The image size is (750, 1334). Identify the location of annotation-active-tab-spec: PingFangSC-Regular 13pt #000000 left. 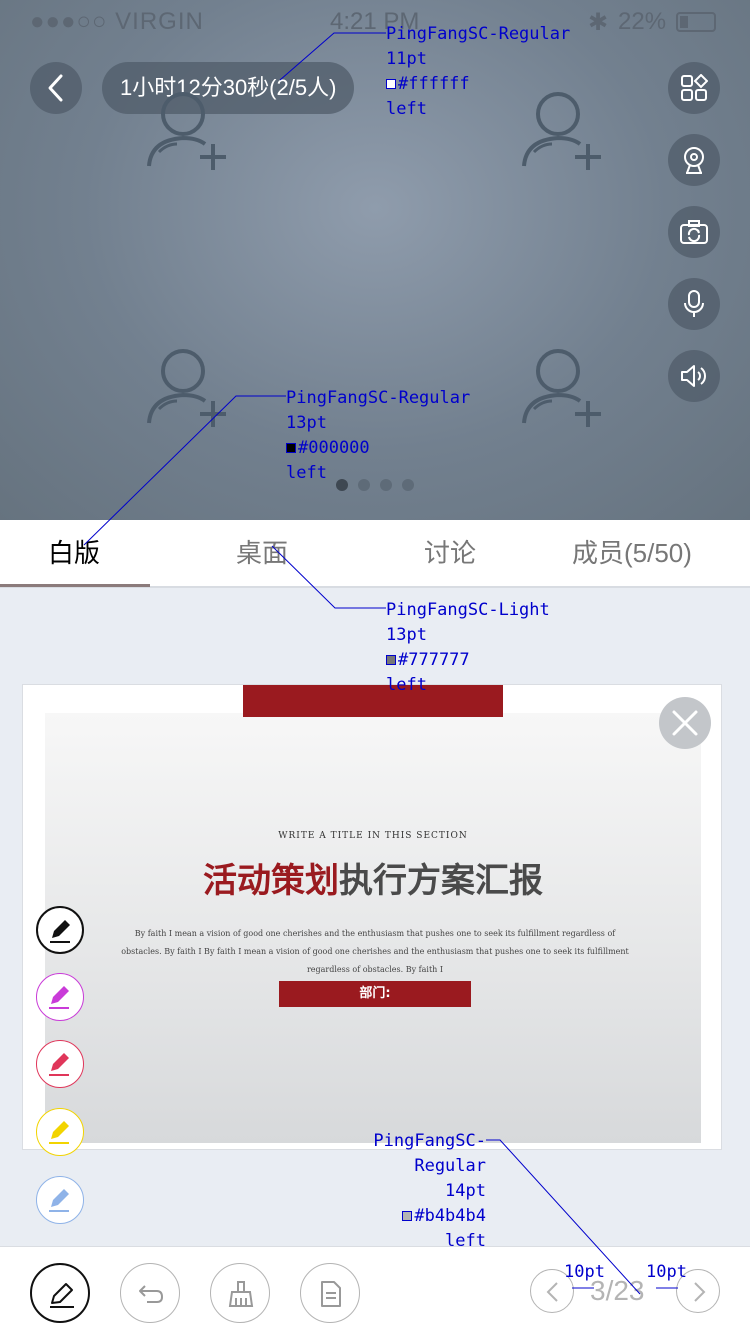
(378, 436).